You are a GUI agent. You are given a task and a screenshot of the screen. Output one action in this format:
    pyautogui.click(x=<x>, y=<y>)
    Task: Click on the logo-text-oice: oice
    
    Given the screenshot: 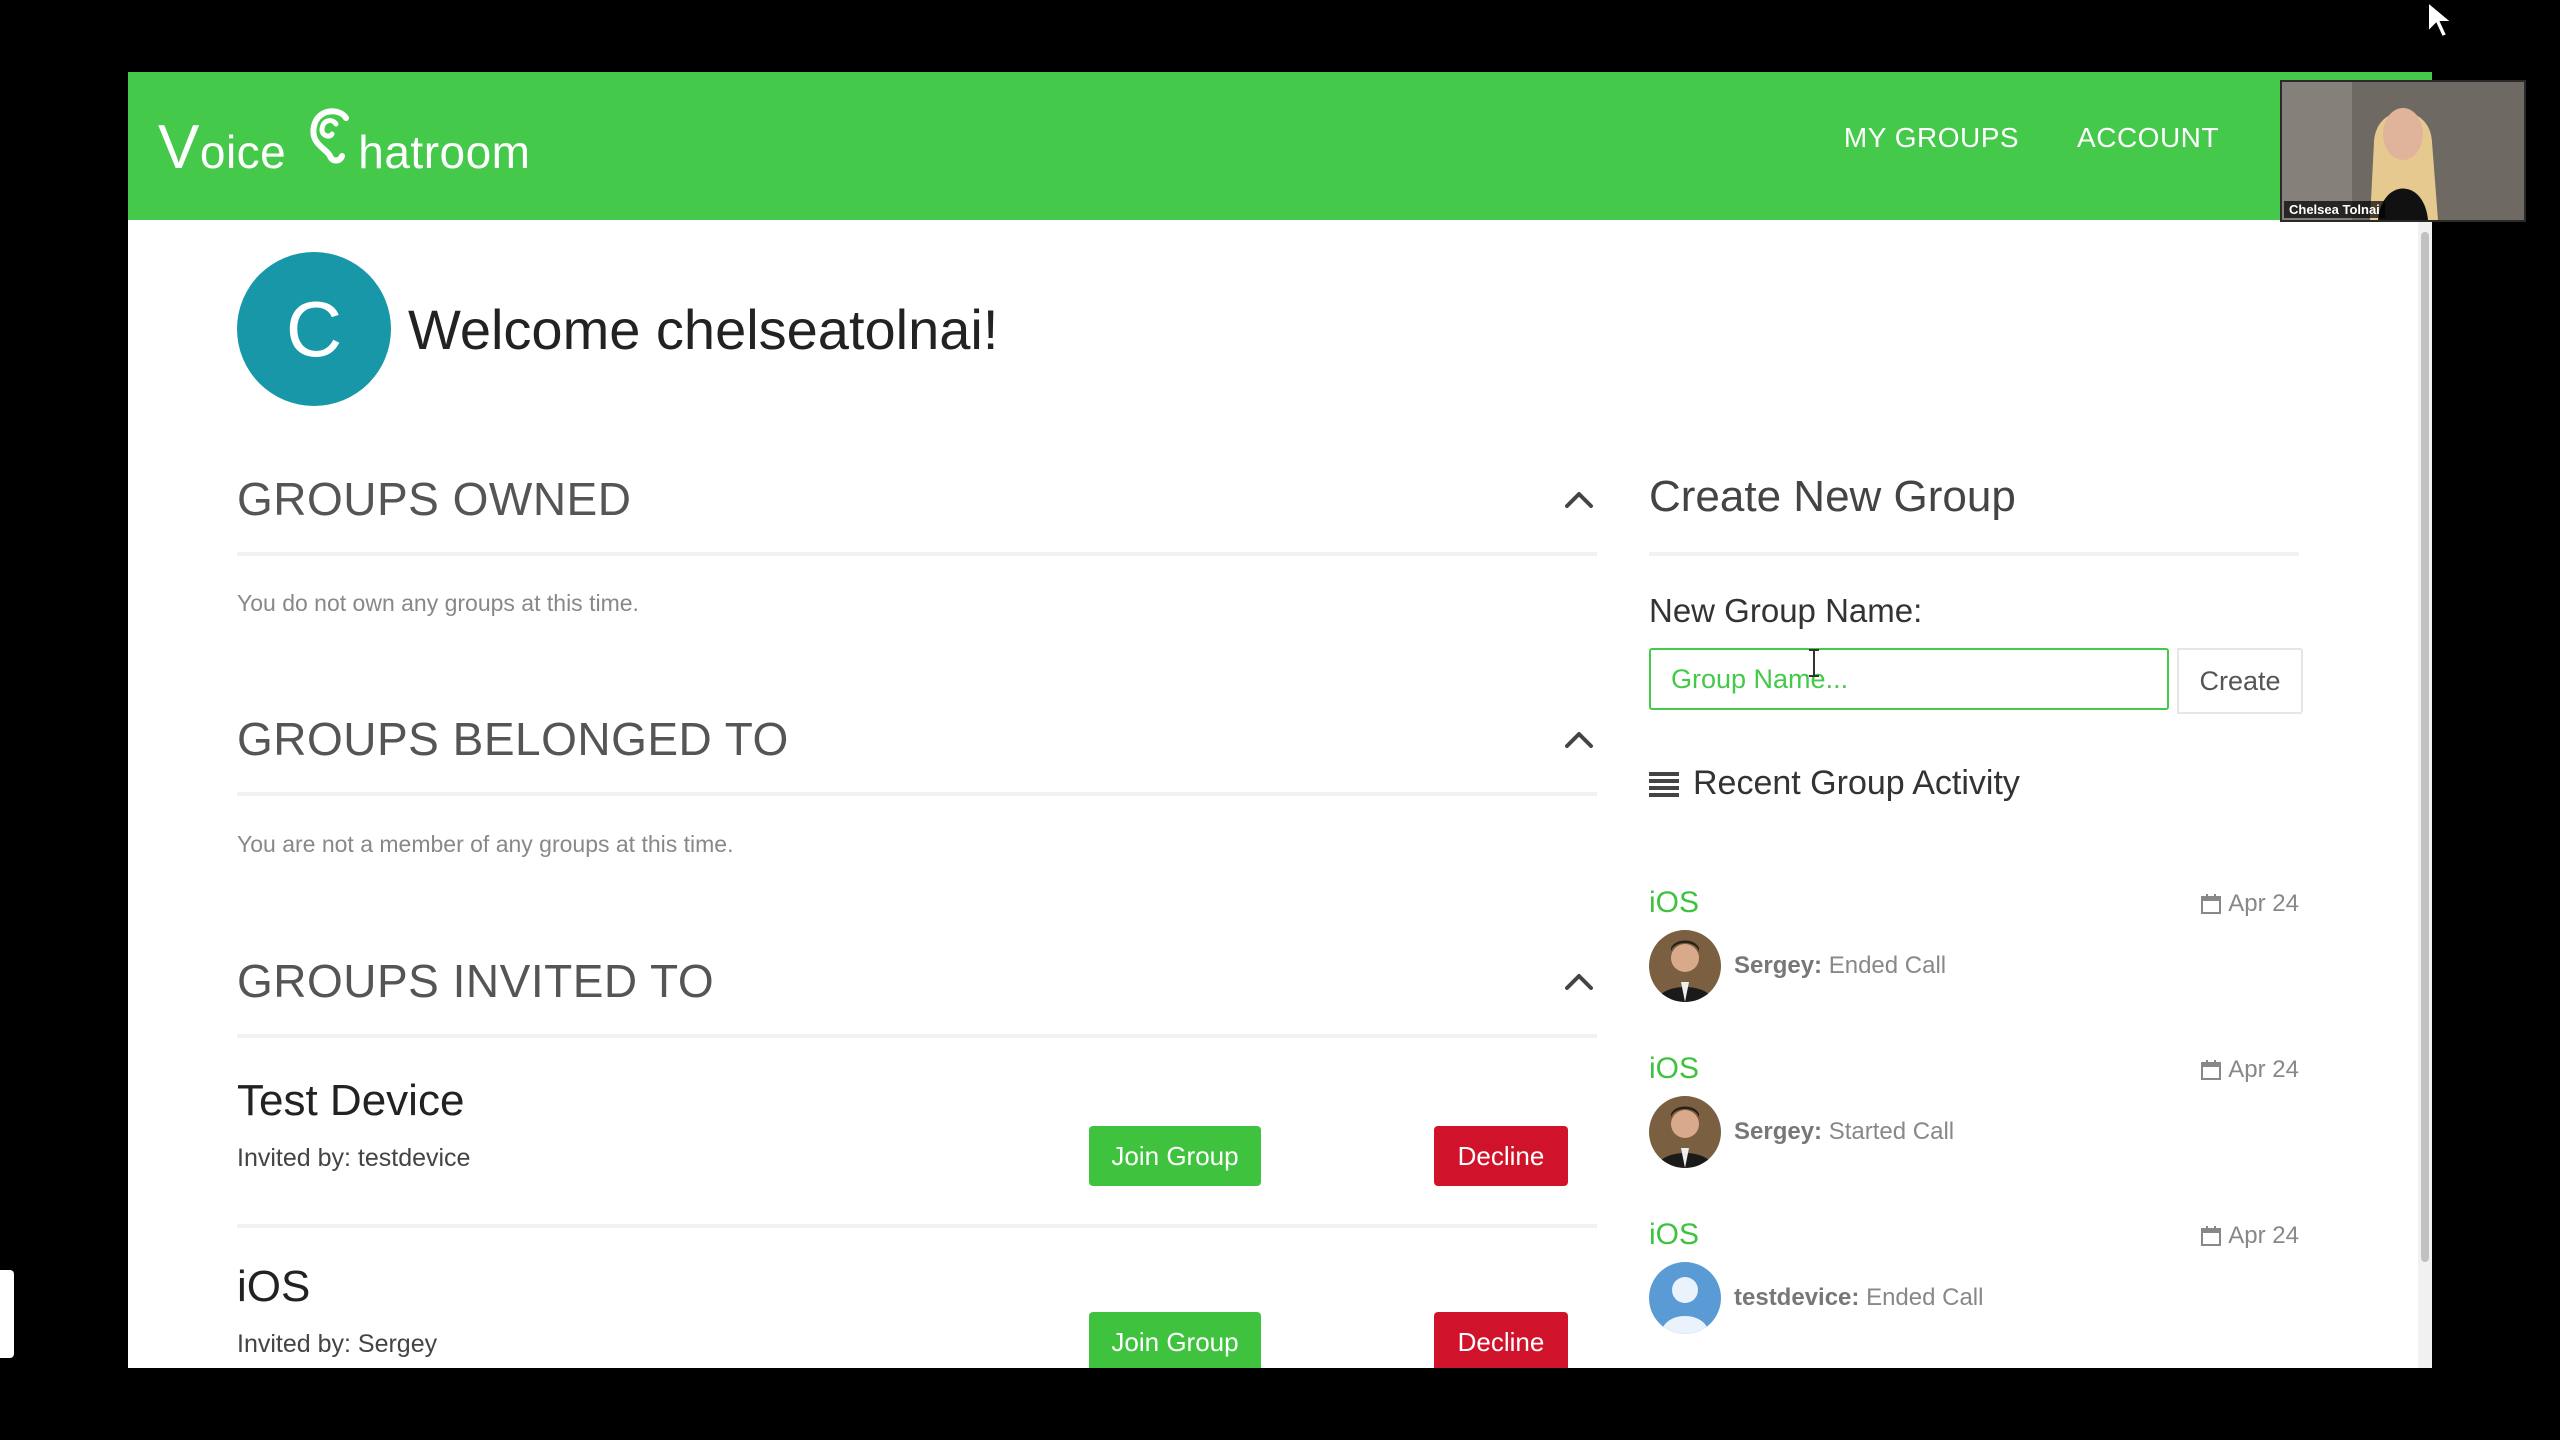 What is the action you would take?
    pyautogui.click(x=243, y=152)
    